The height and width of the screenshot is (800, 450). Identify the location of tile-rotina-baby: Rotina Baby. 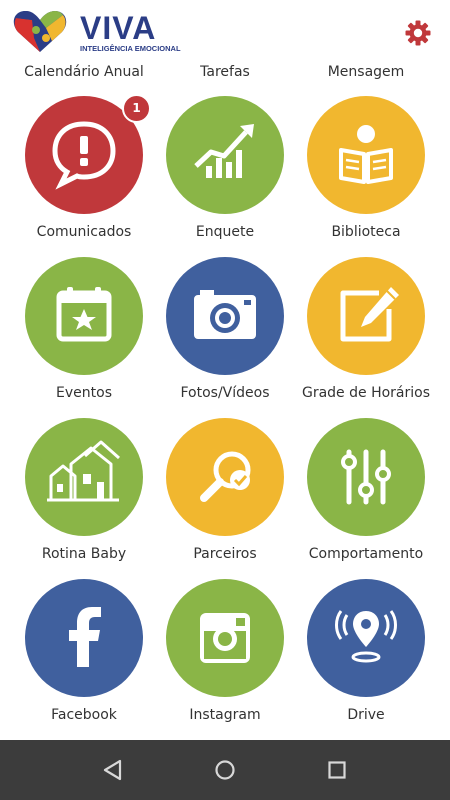
(84, 498).